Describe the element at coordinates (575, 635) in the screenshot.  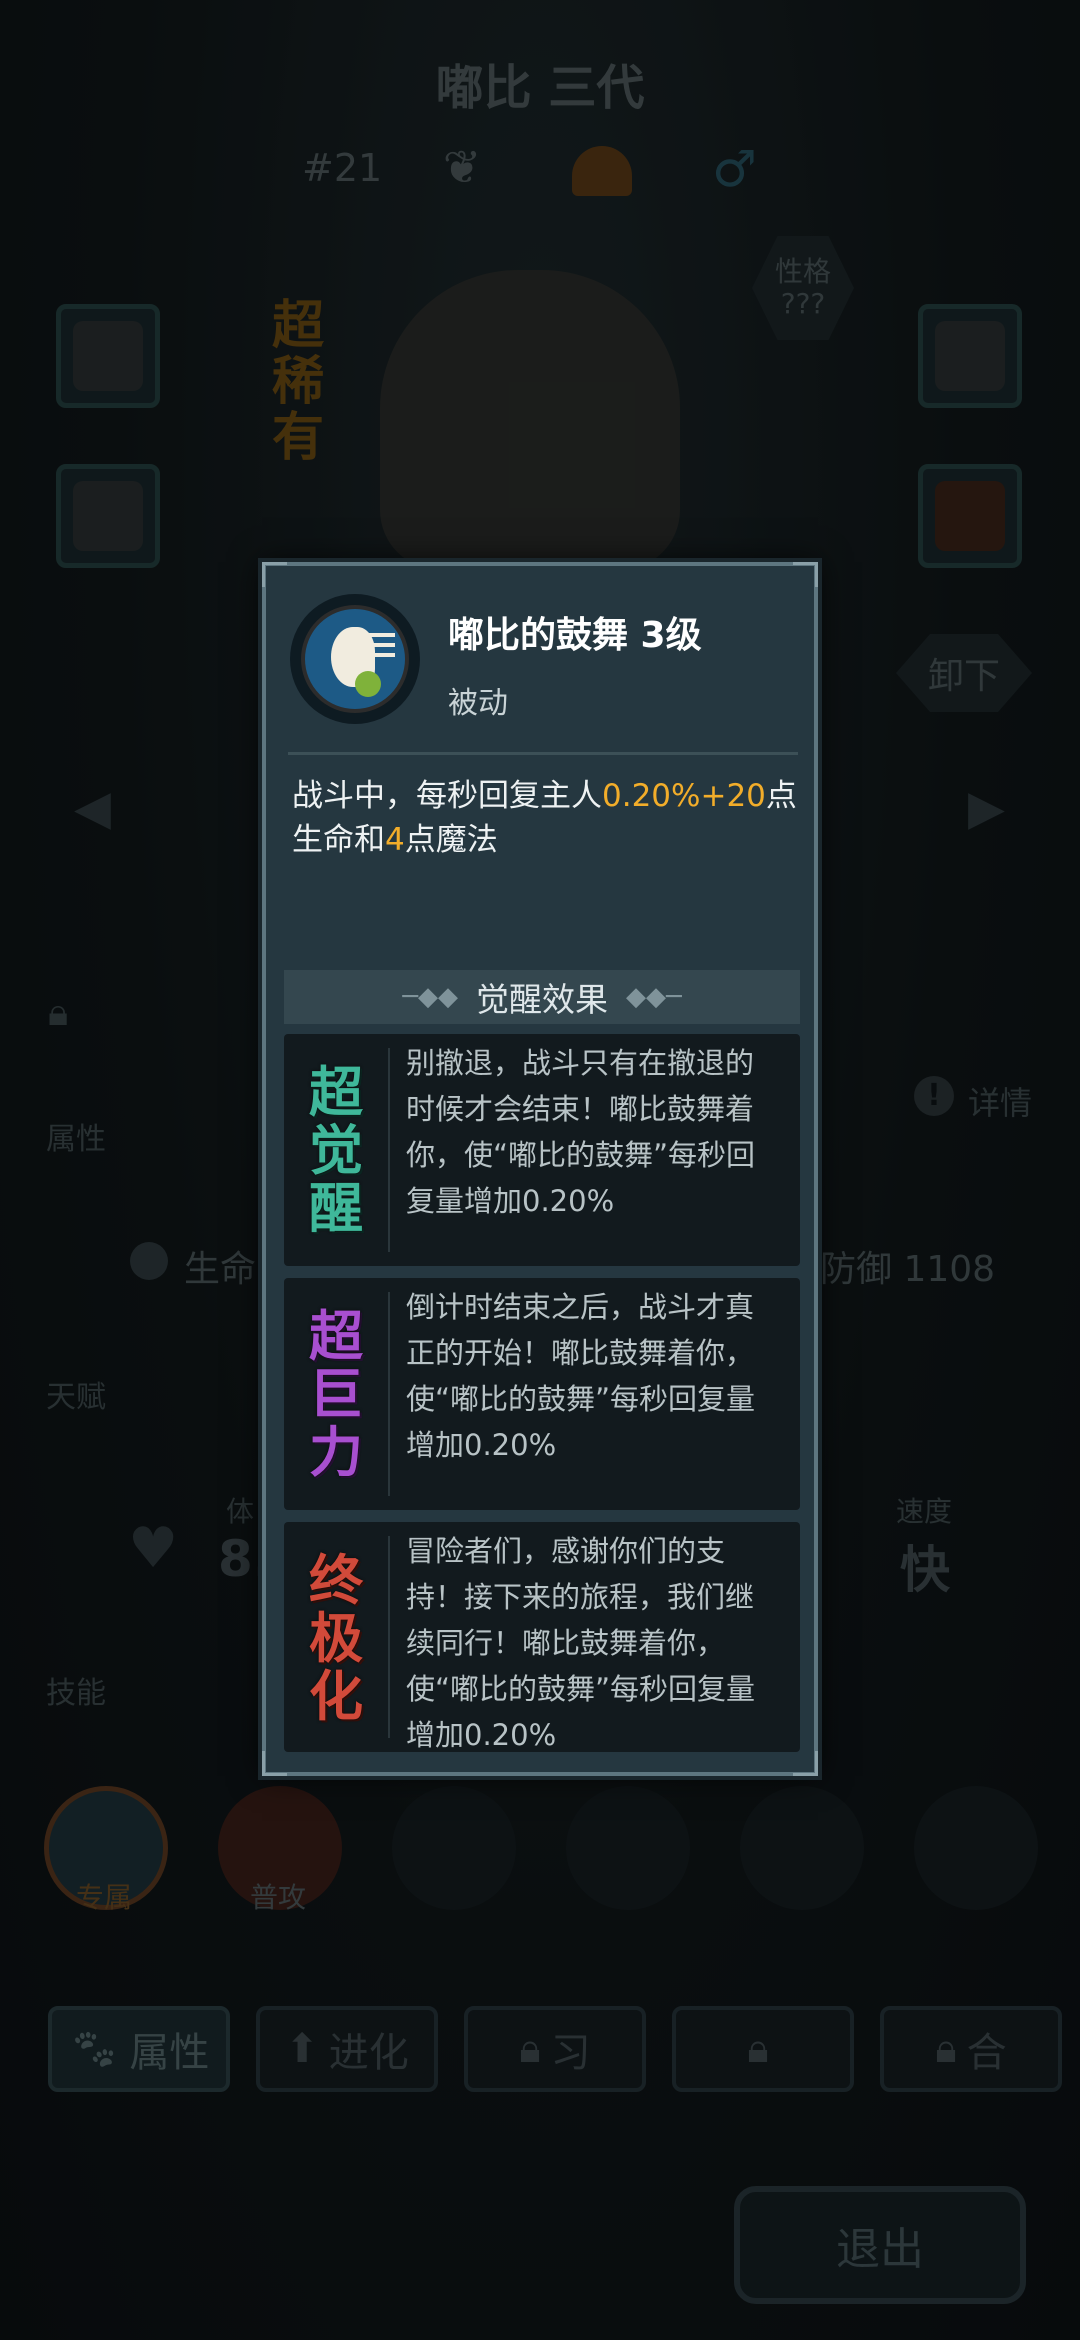
I see `skill-name: 嘟比的鼓舞 3级` at that location.